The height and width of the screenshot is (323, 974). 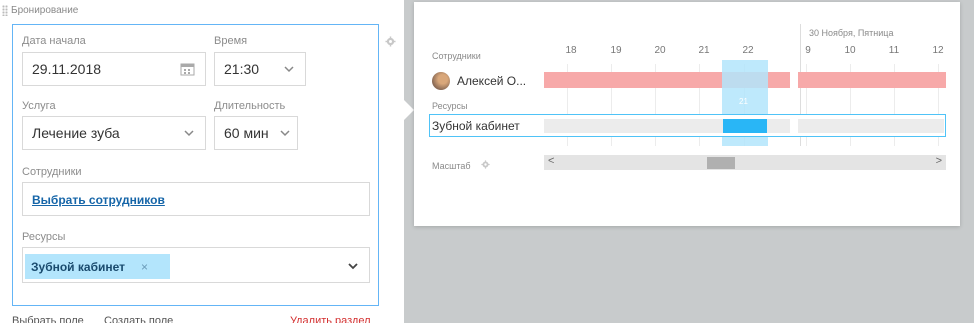 I want to click on marker-label: 21, so click(x=743, y=101).